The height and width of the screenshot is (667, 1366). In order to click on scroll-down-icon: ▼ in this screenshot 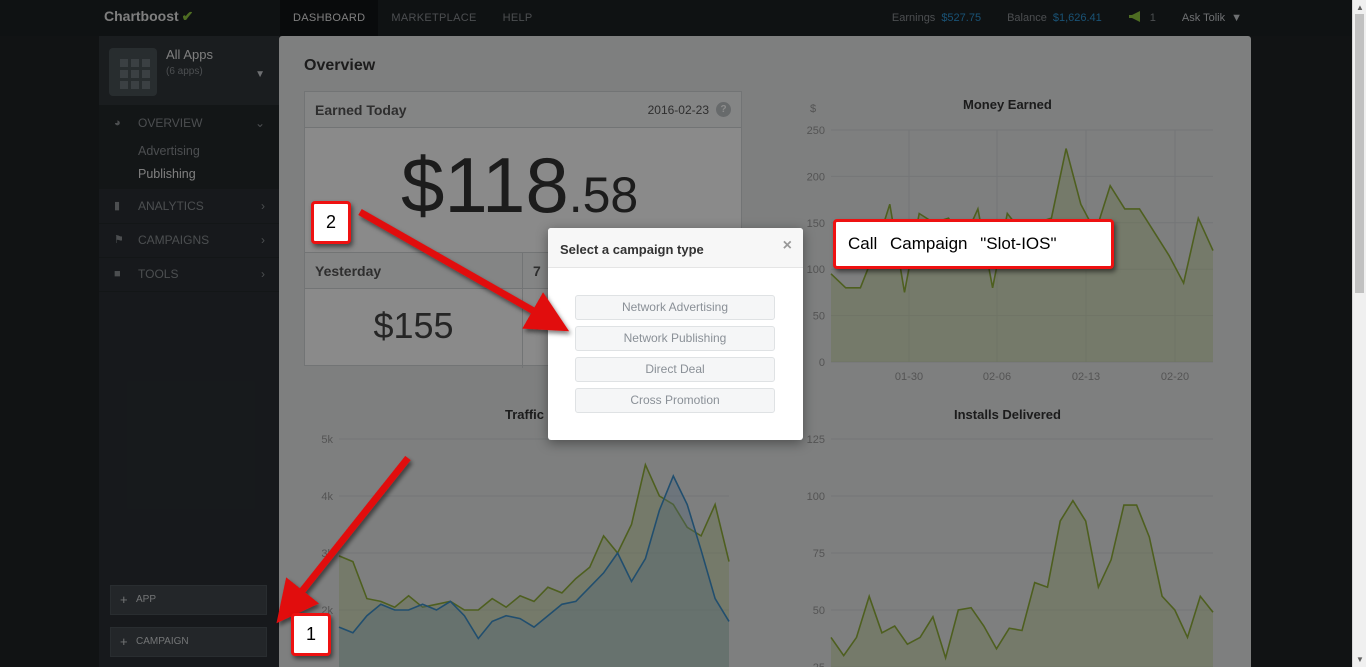, I will do `click(1360, 659)`.